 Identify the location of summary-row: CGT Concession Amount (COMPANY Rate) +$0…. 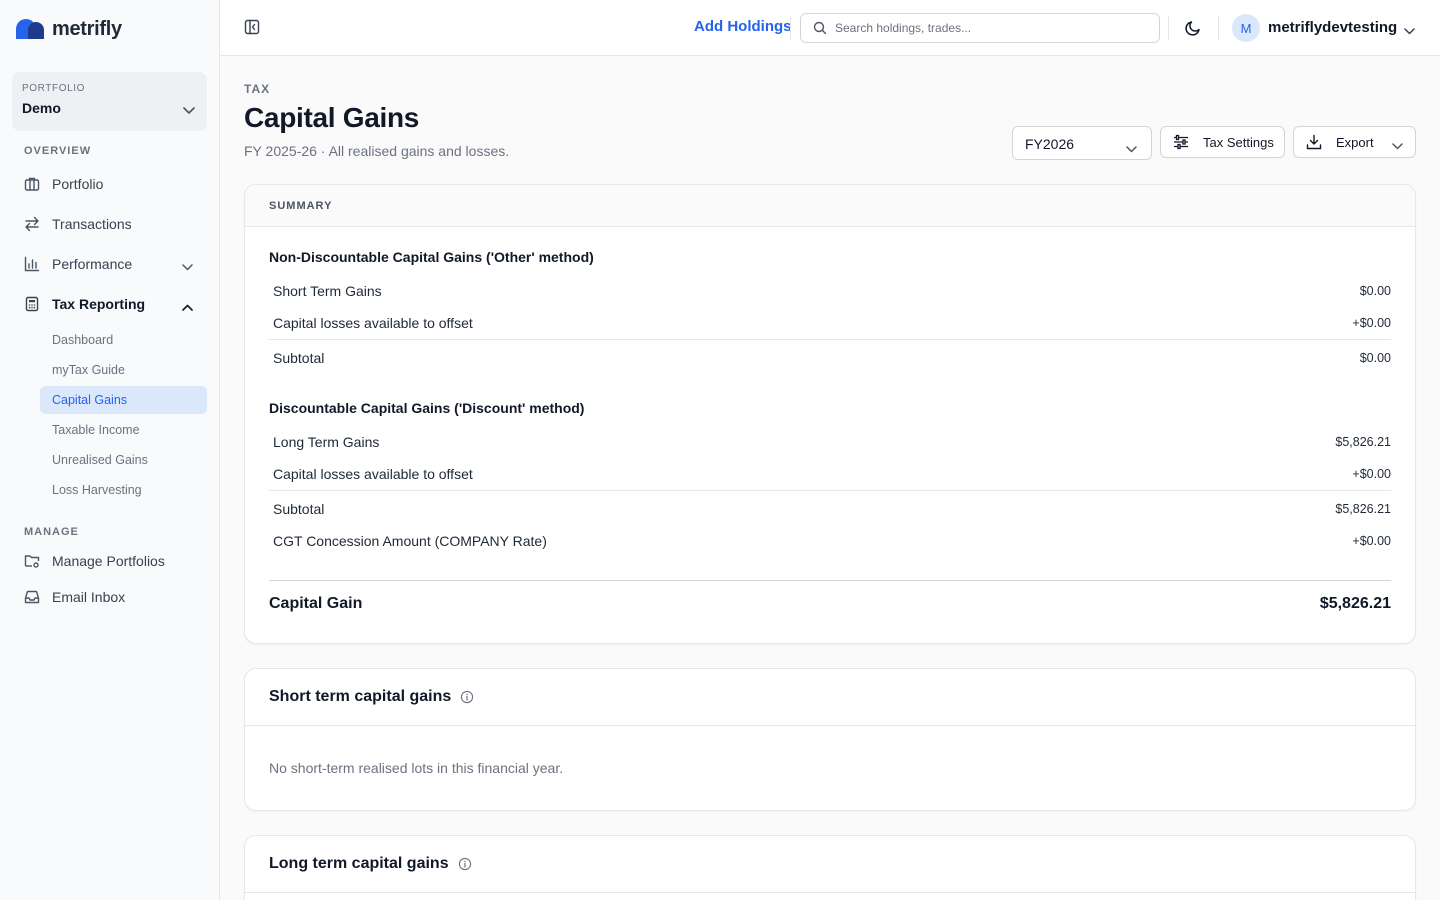
(830, 541).